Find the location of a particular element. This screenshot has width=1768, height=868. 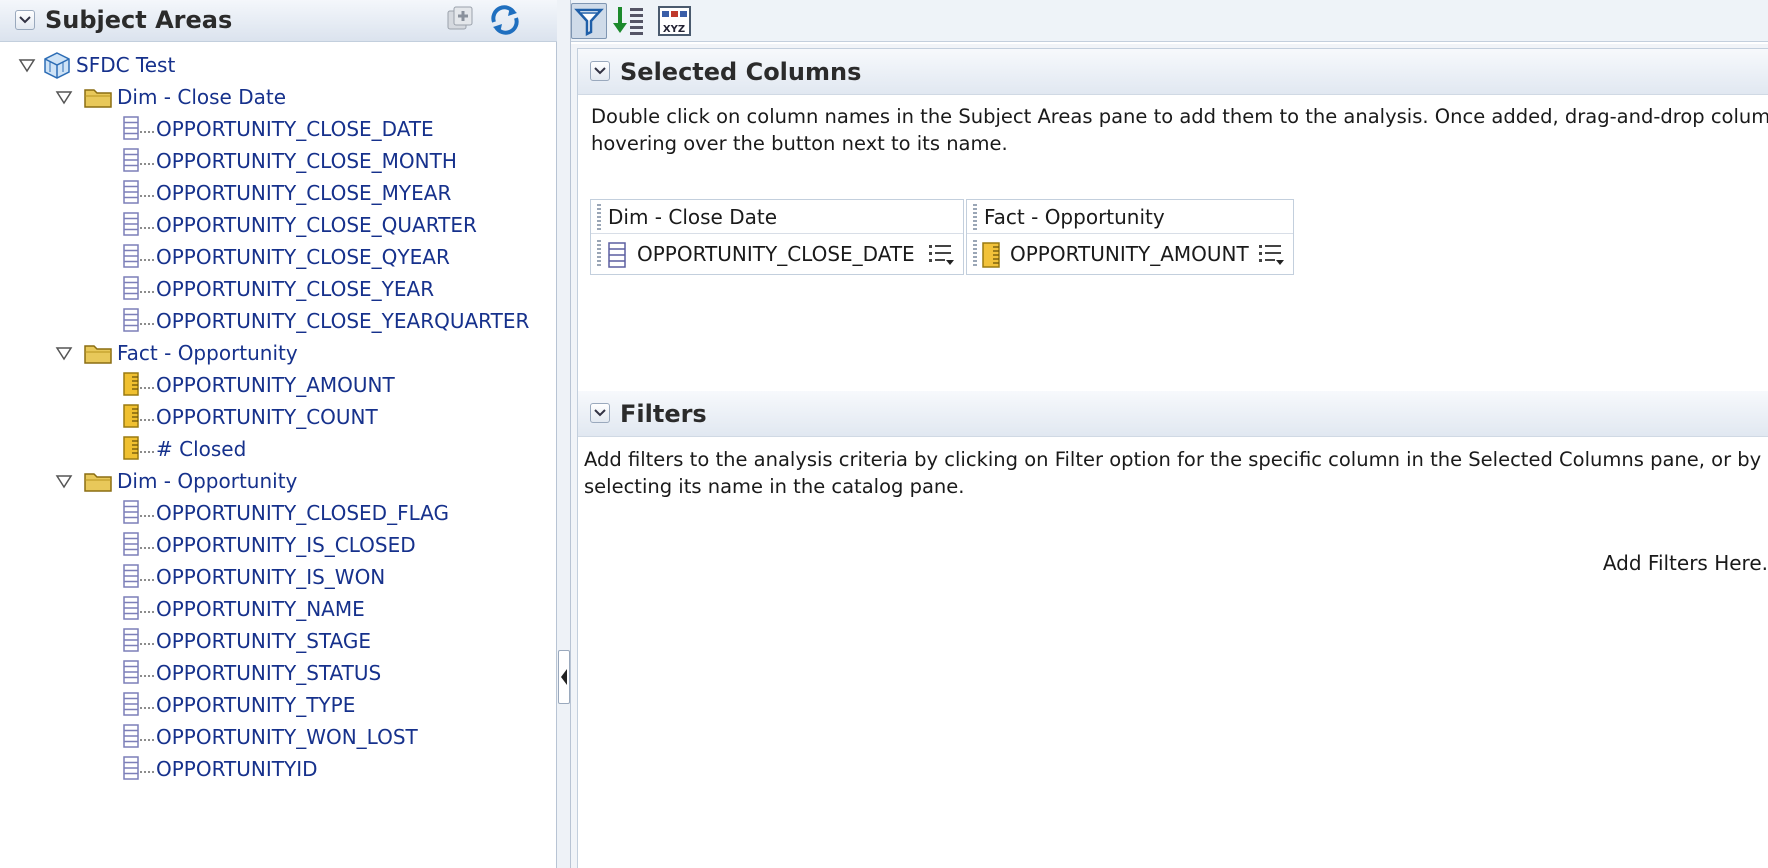

subject-areas-collapse-button is located at coordinates (25, 20).